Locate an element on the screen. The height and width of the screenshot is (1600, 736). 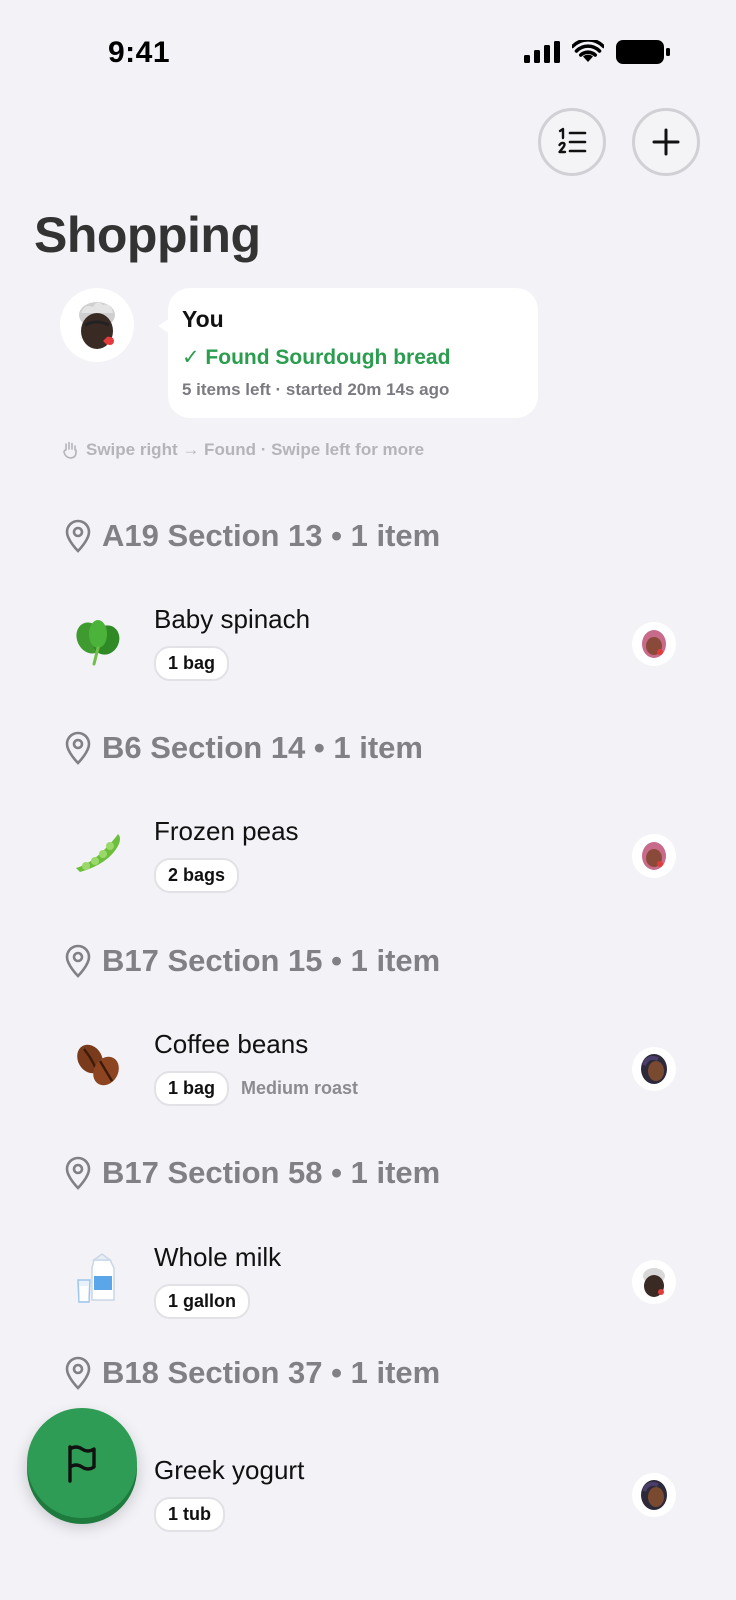
item-tags: 1 bag is located at coordinates (192, 663).